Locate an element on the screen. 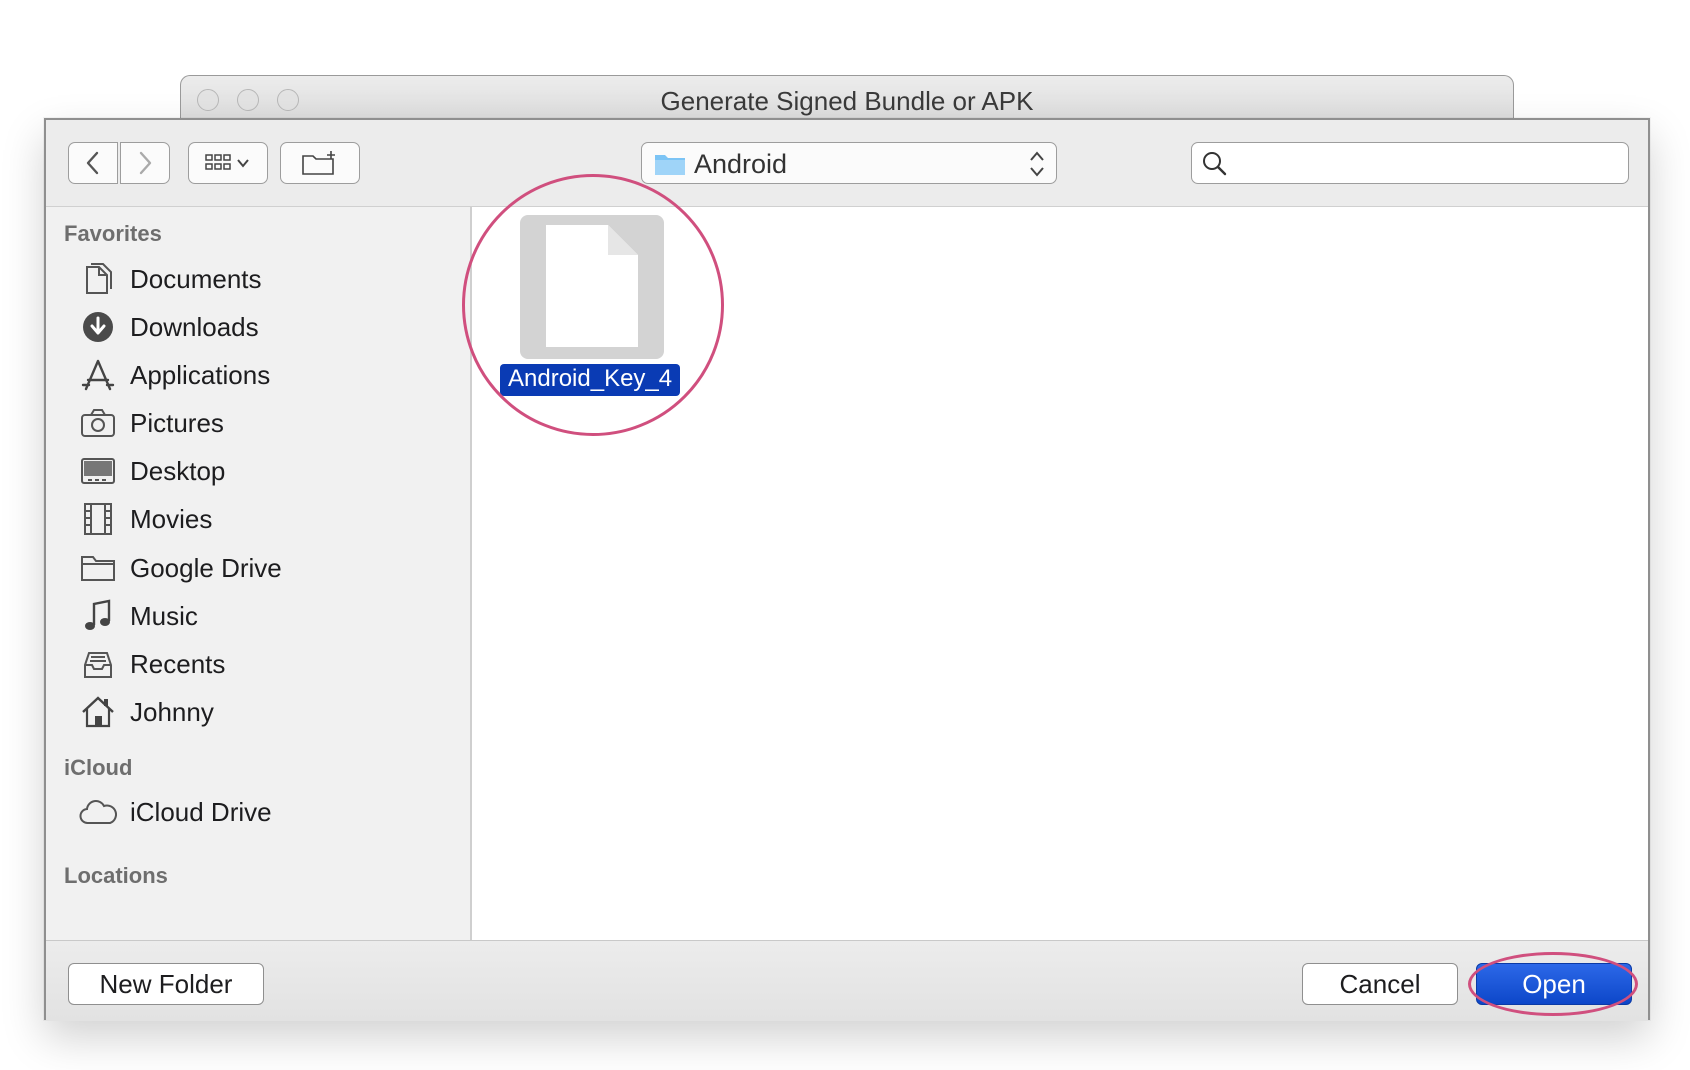  path-selector: Android is located at coordinates (849, 163).